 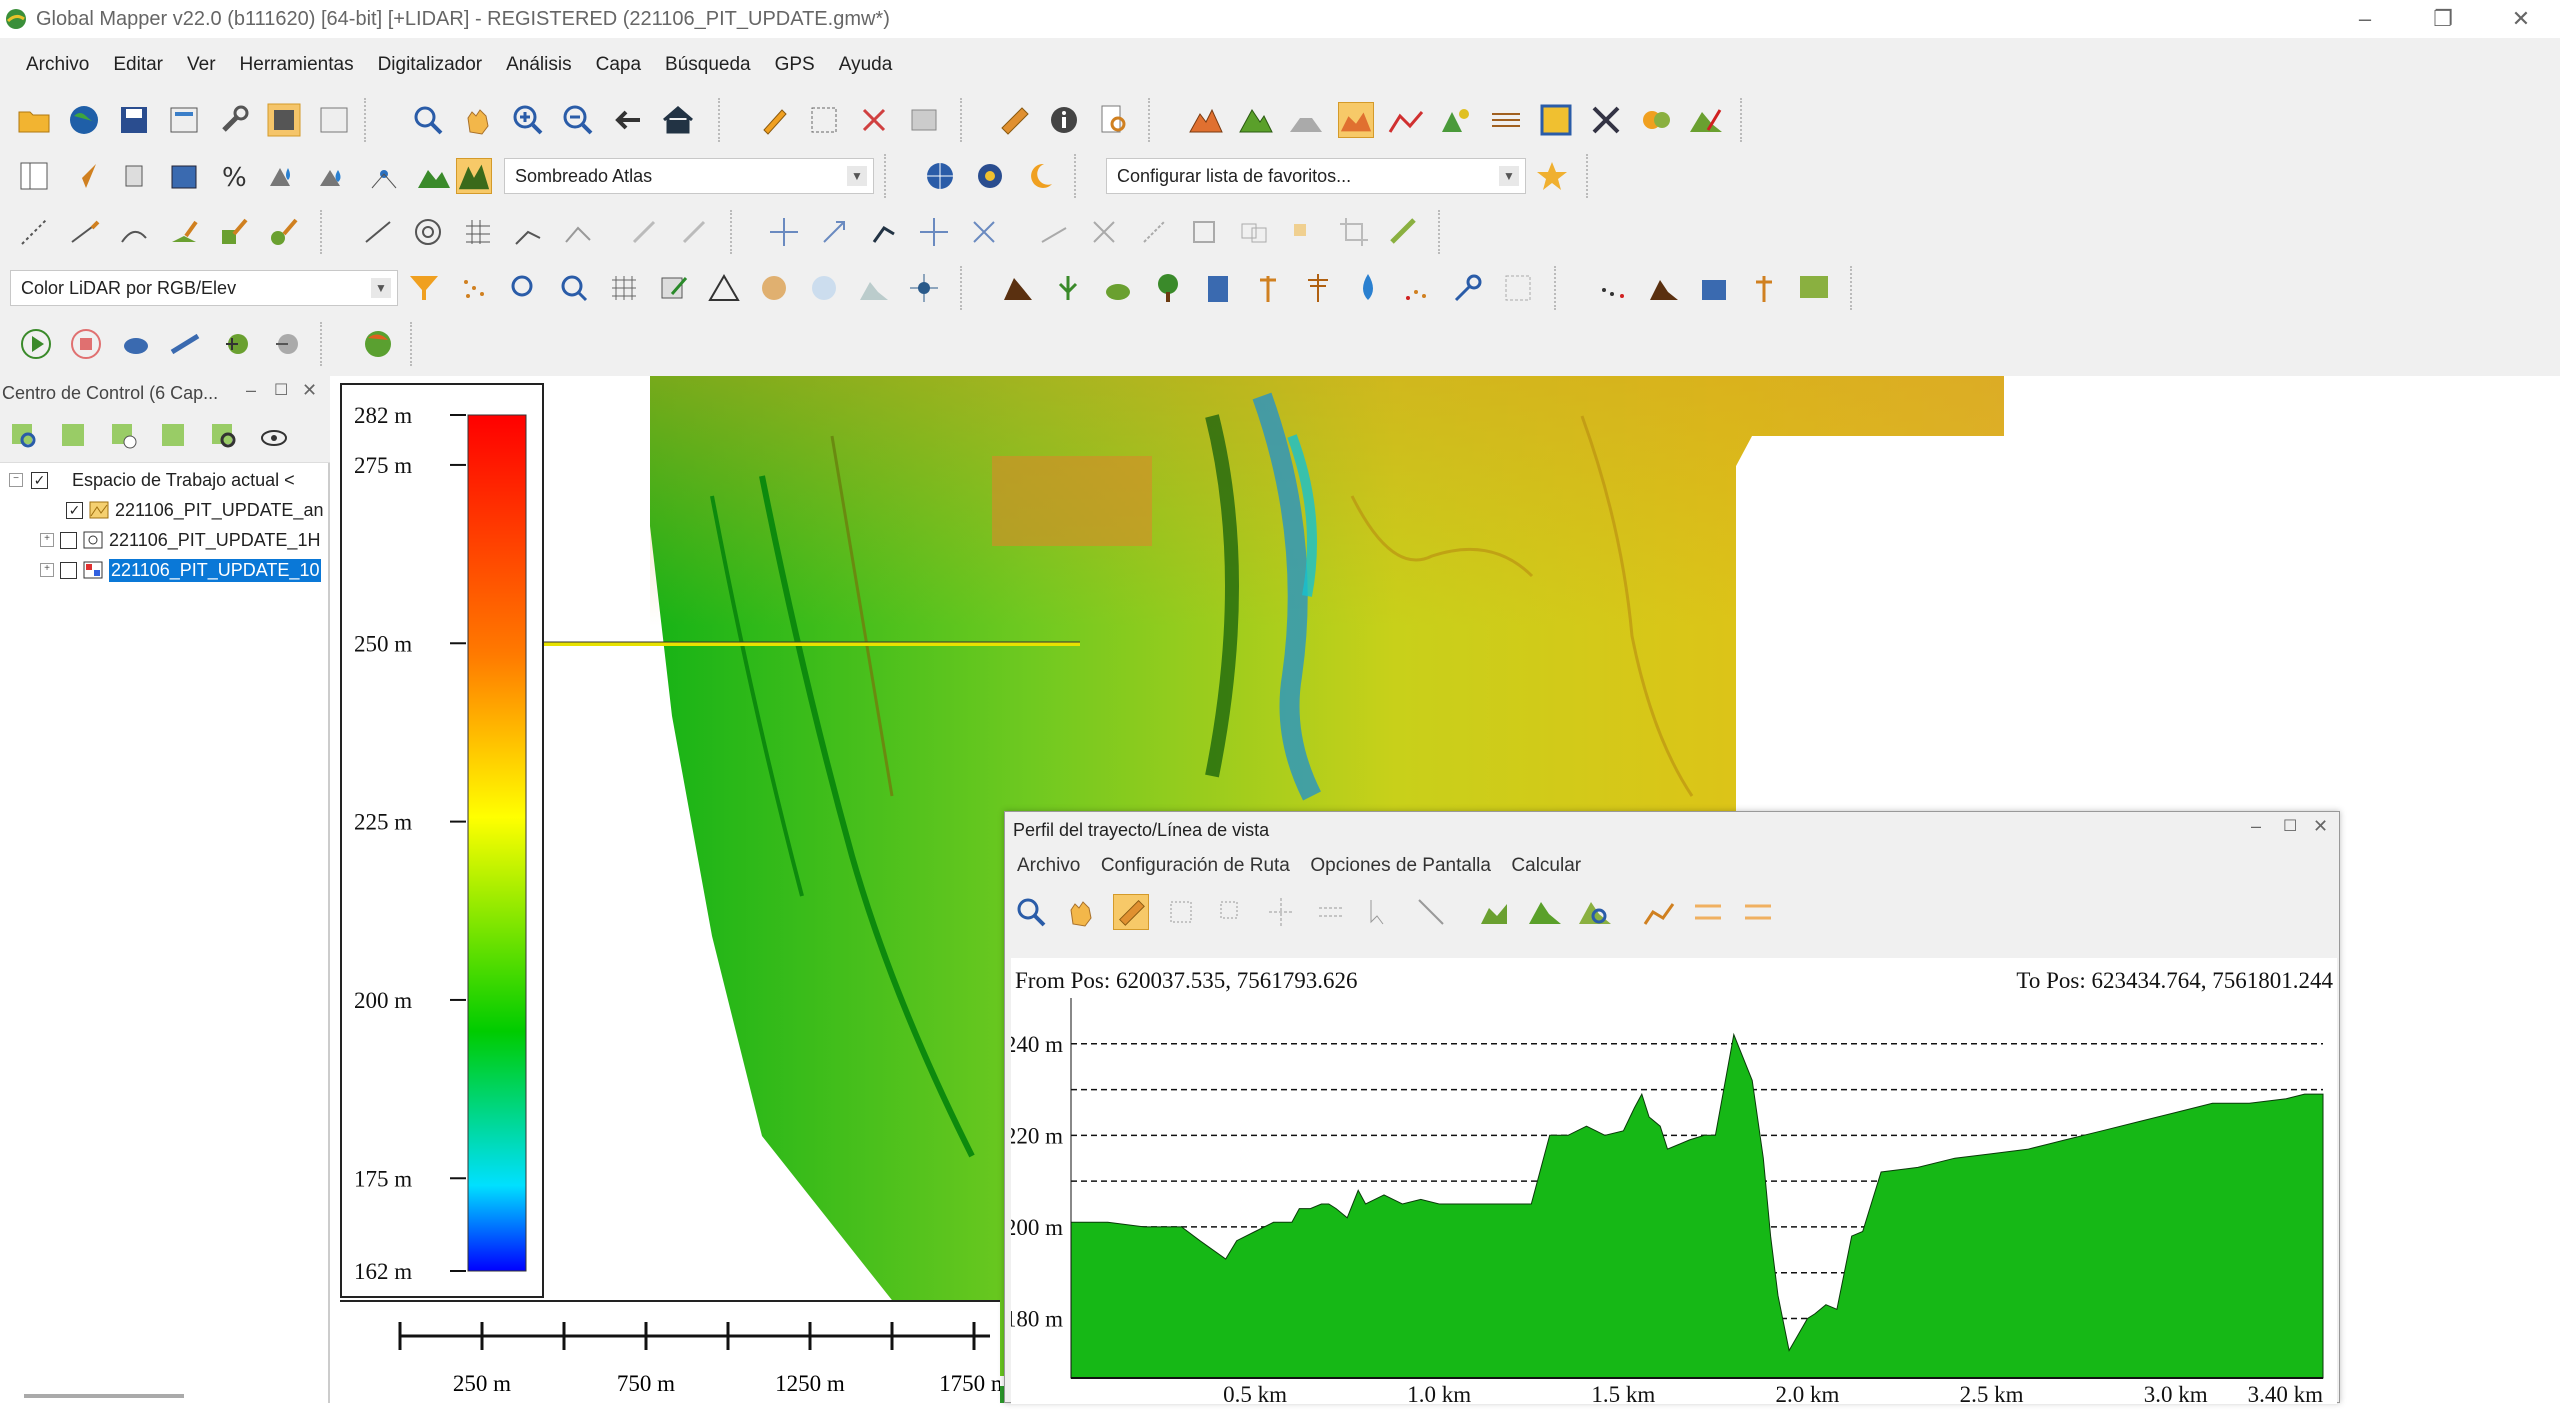 What do you see at coordinates (834, 232) in the screenshot?
I see `scale-icon` at bounding box center [834, 232].